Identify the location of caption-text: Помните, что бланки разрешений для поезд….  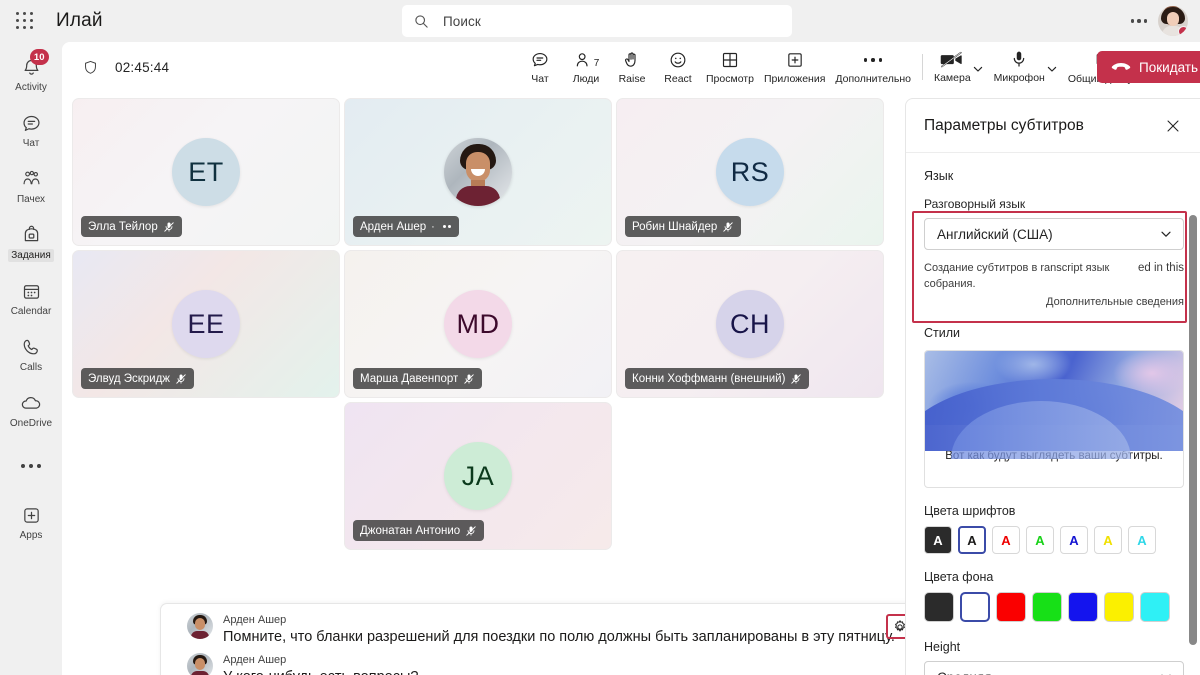
(559, 637).